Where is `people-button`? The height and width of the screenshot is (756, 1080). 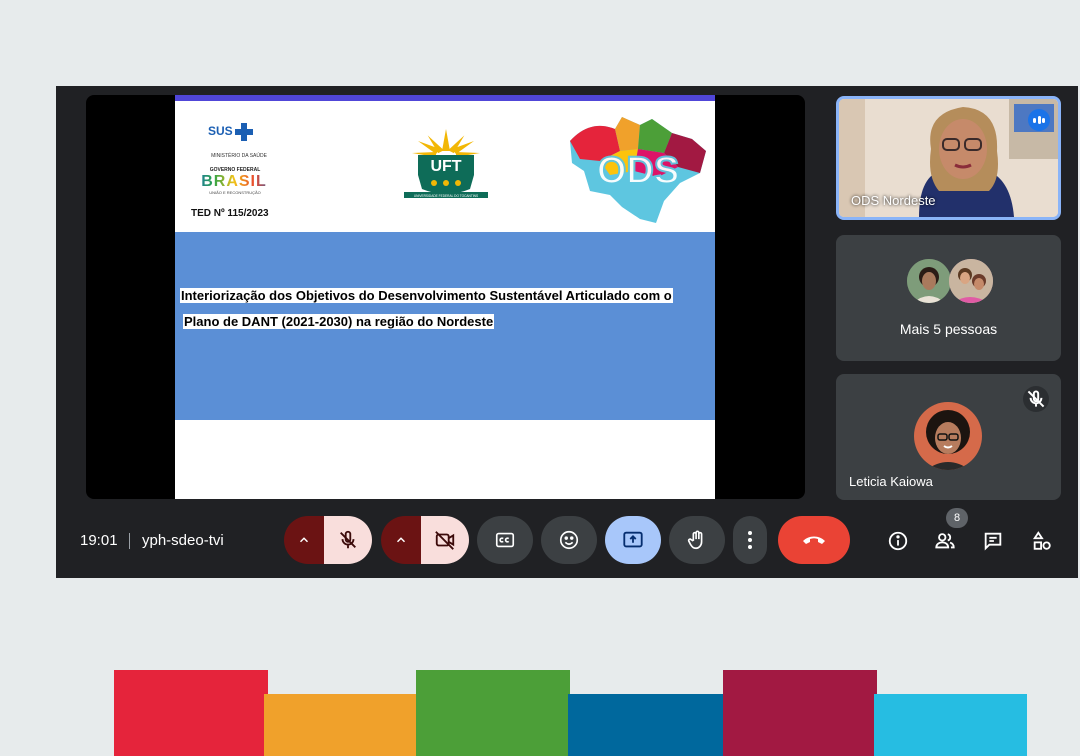 people-button is located at coordinates (945, 541).